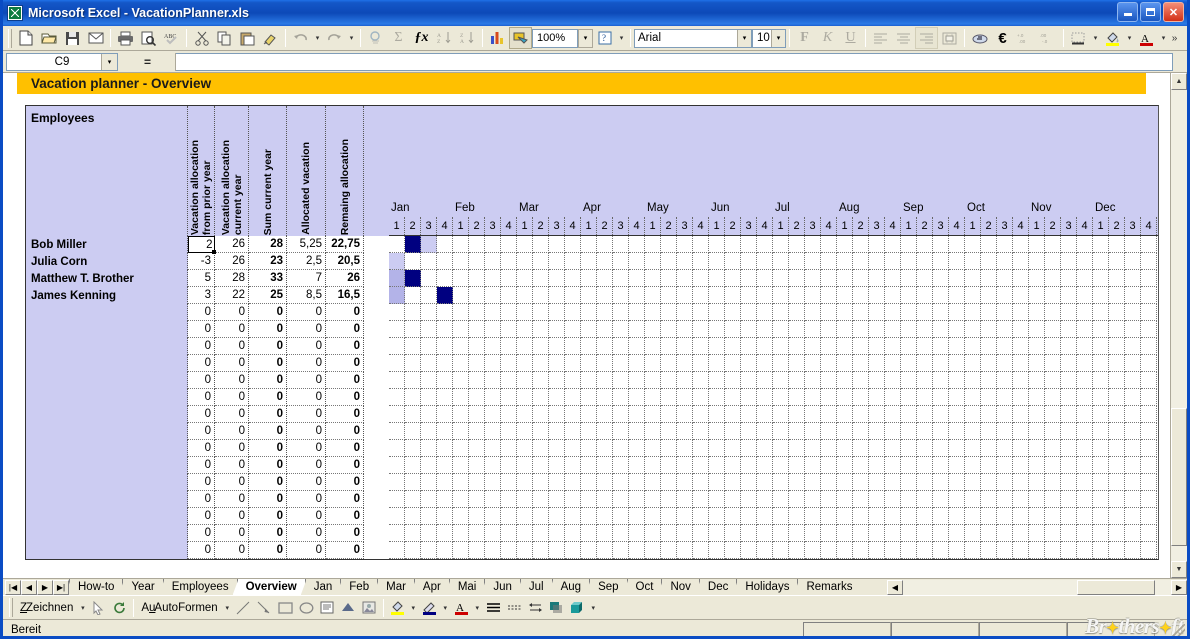 Image resolution: width=1190 pixels, height=639 pixels. Describe the element at coordinates (207, 245) in the screenshot. I see `table-row: Bob Miller 2 26 28 5,25 22,75` at that location.